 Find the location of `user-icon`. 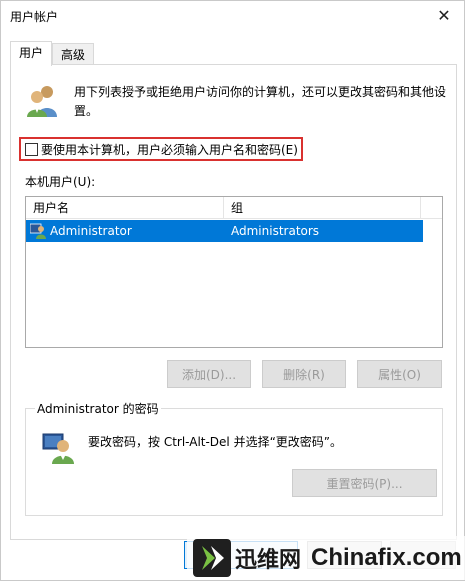

user-icon is located at coordinates (38, 231).